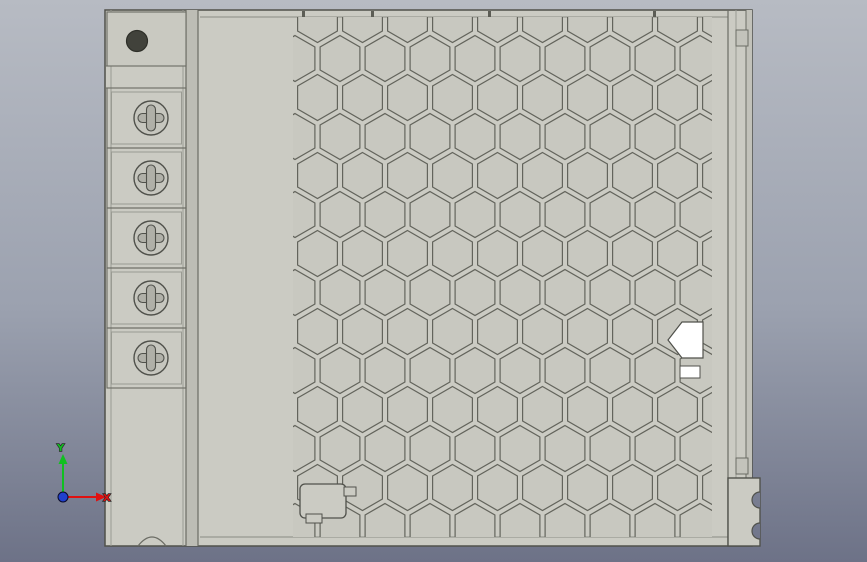 The height and width of the screenshot is (562, 867). I want to click on z-axis-dot, so click(63, 497).